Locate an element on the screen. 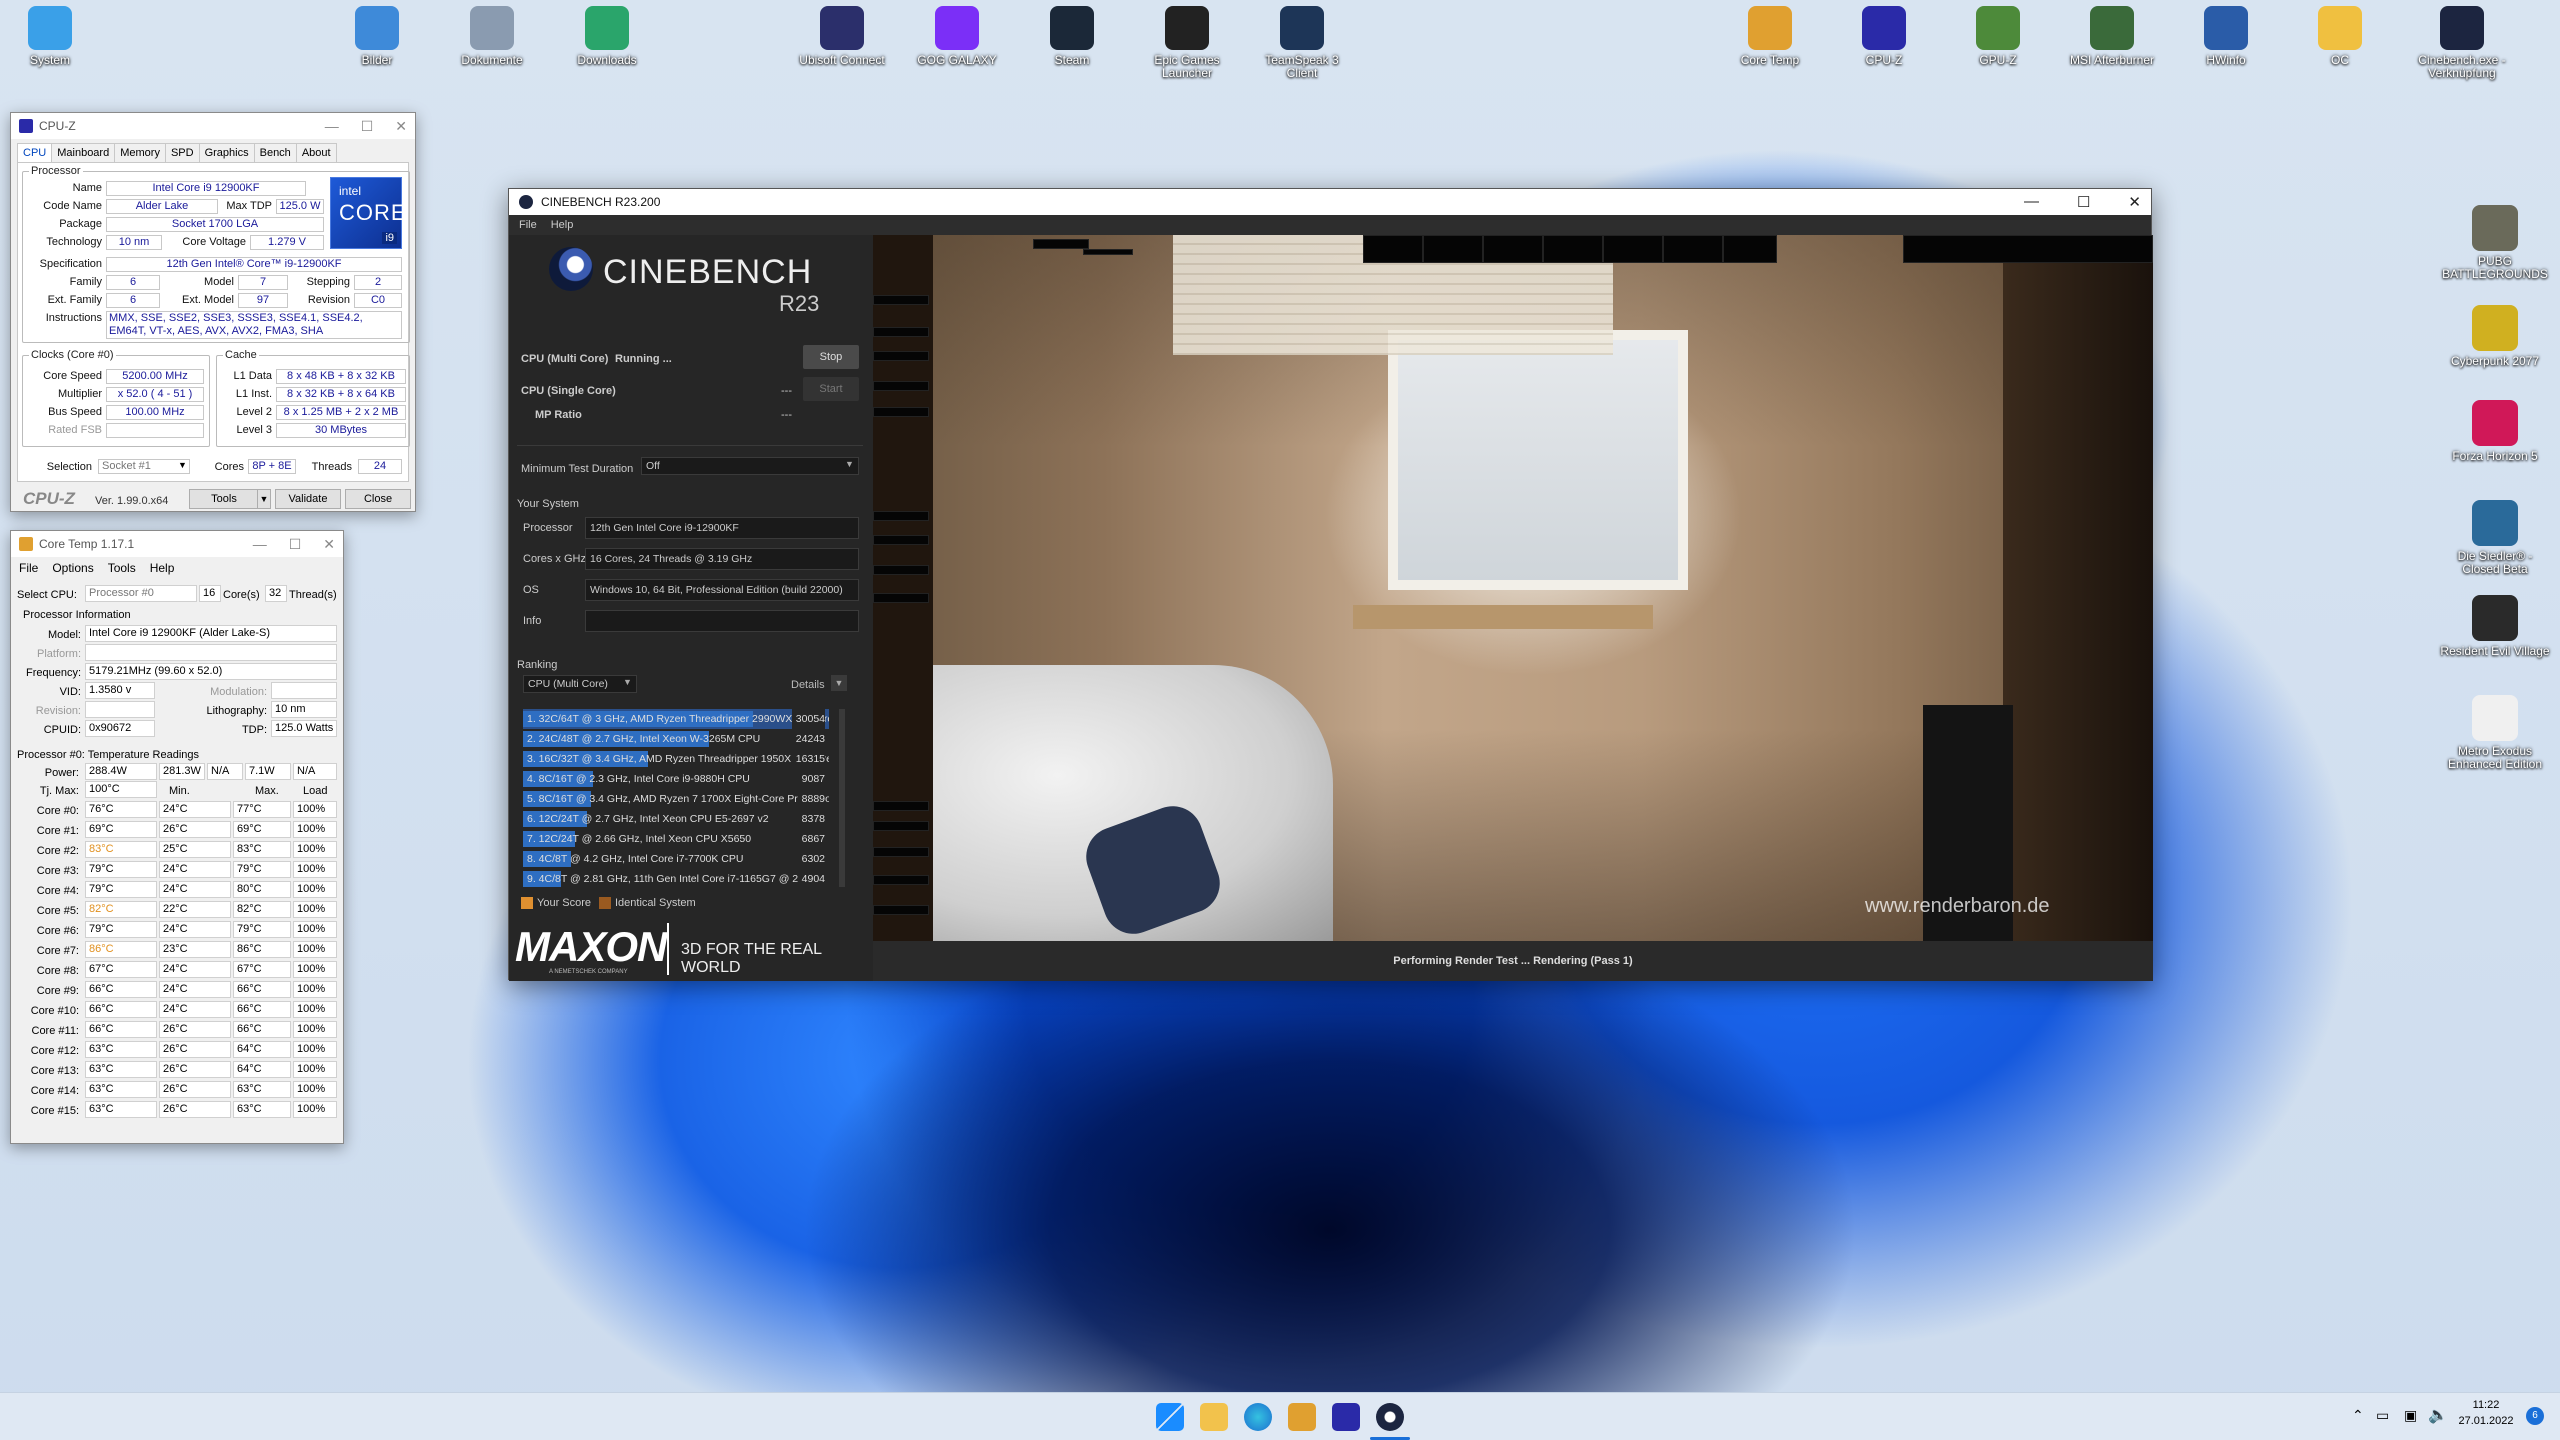 The image size is (2560, 1440). clock-time: 11:22 is located at coordinates (2486, 1405).